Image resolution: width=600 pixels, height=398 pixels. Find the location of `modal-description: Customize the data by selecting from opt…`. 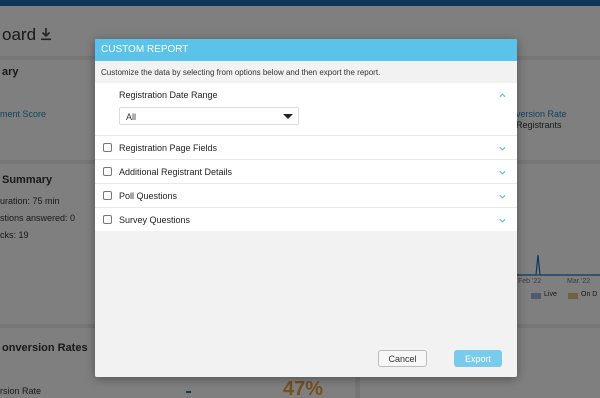

modal-description: Customize the data by selecting from opt… is located at coordinates (241, 72).